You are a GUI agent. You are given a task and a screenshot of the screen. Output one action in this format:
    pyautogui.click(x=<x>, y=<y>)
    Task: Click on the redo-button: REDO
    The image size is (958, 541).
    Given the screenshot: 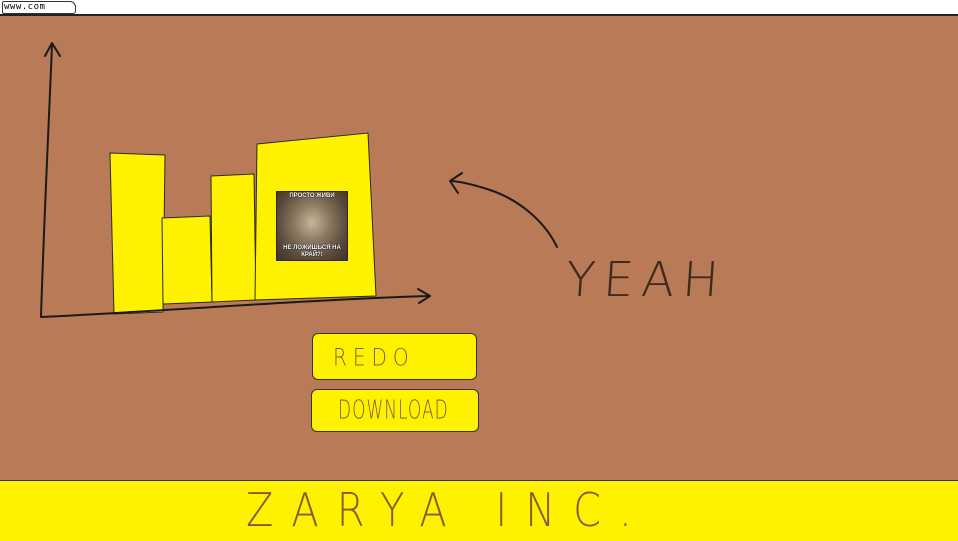 What is the action you would take?
    pyautogui.click(x=394, y=356)
    